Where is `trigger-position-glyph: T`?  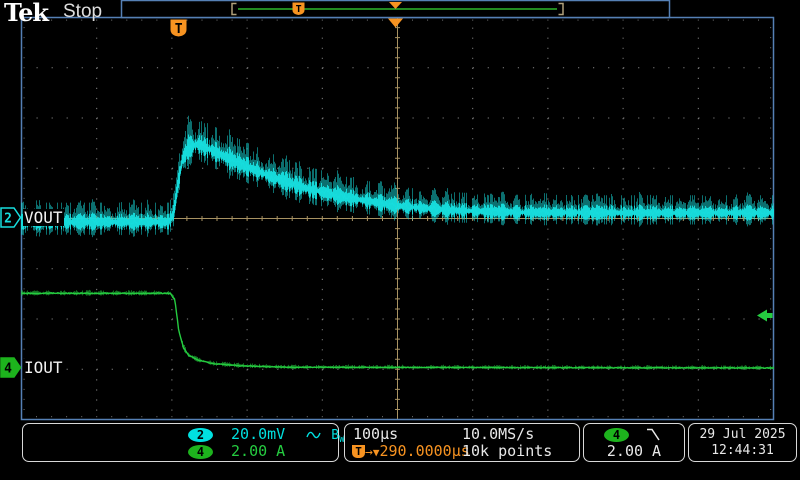 trigger-position-glyph: T is located at coordinates (179, 29).